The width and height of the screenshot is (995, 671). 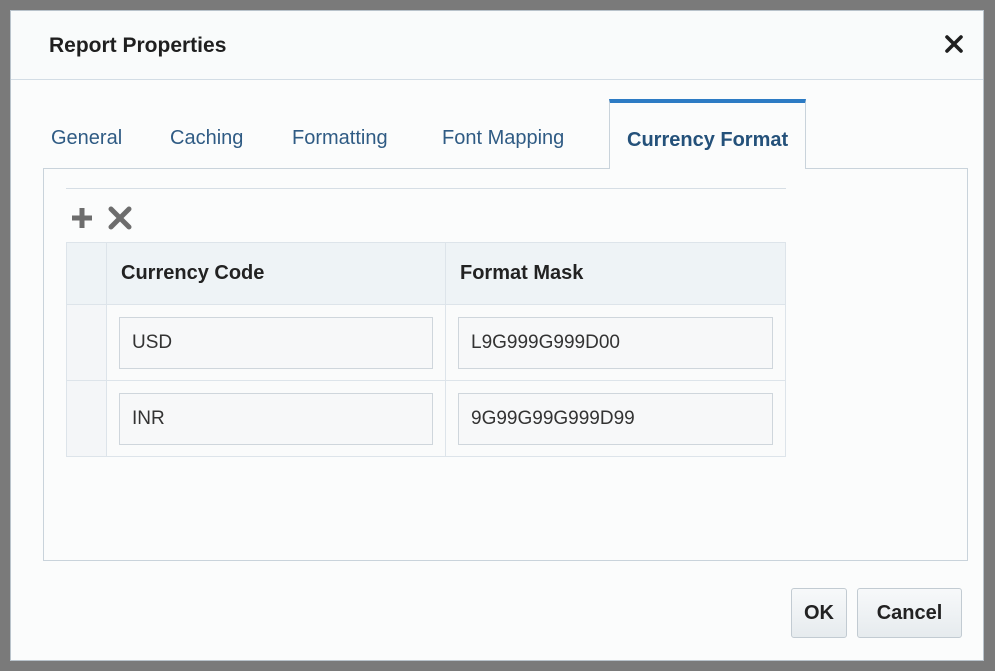 What do you see at coordinates (340, 138) in the screenshot?
I see `tab-formatting: Formatting` at bounding box center [340, 138].